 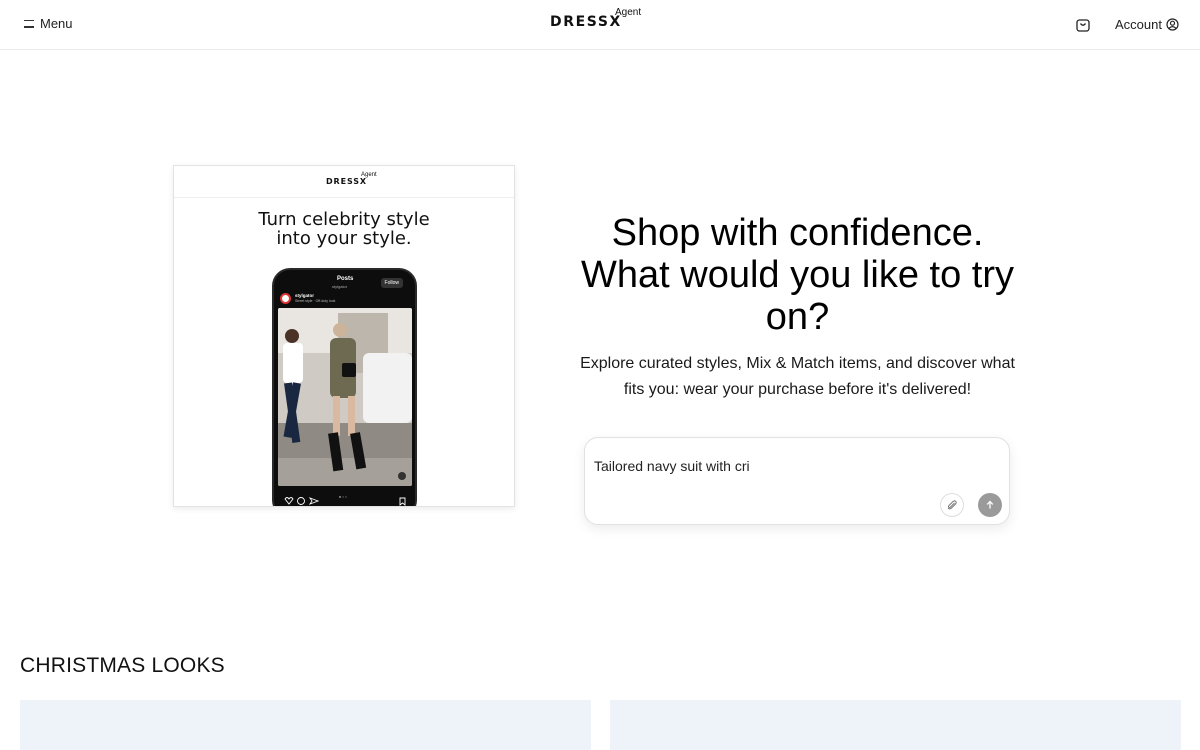 I want to click on avatar, so click(x=285, y=298).